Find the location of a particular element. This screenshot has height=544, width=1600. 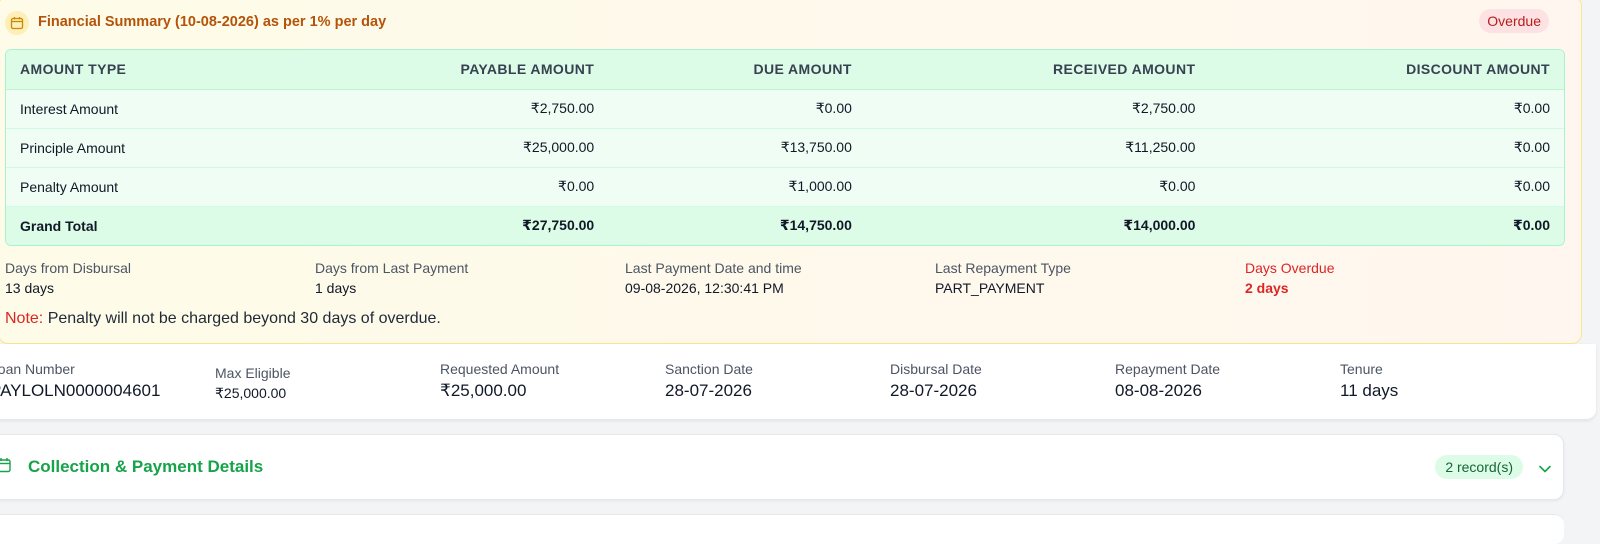

status-badge: Overdue is located at coordinates (1514, 21).